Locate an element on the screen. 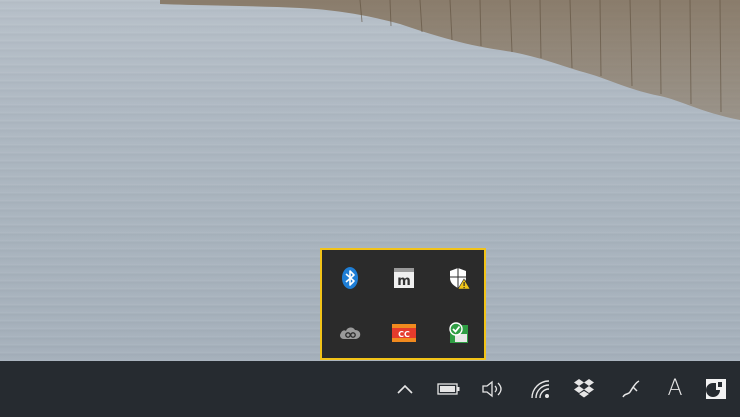 This screenshot has height=417, width=740. chevron-up-icon is located at coordinates (405, 389).